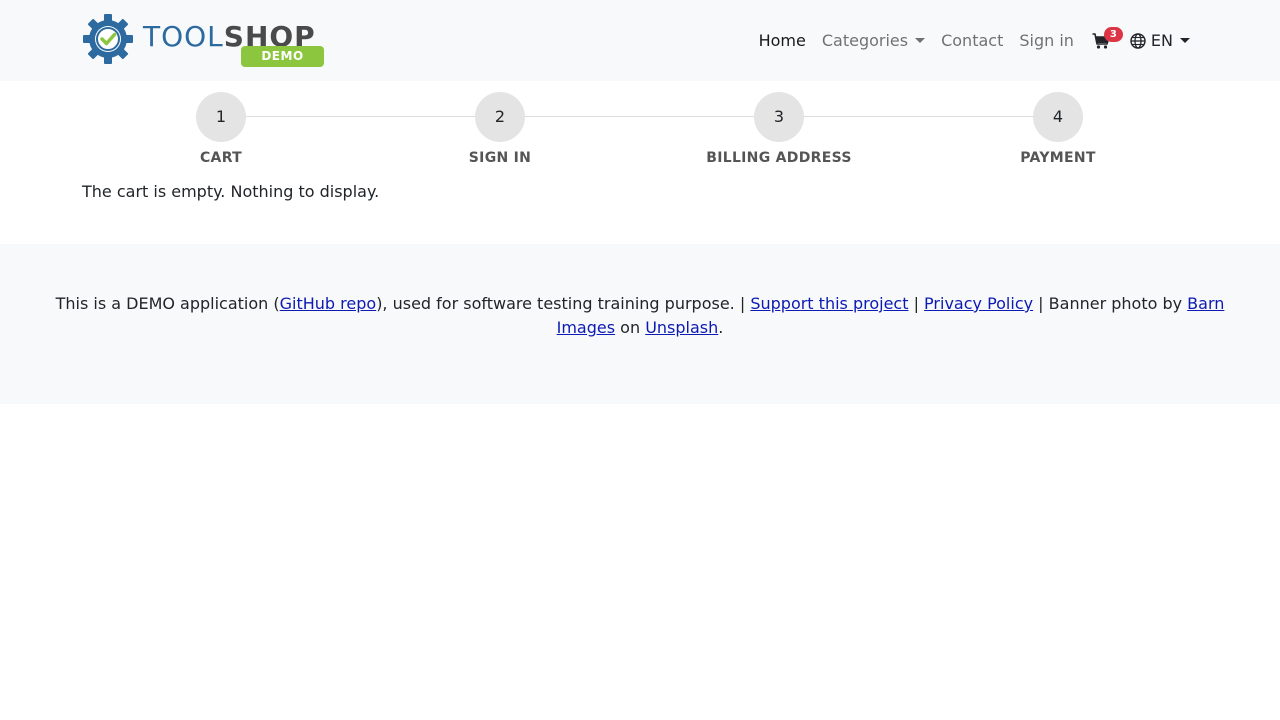 The image size is (1280, 720). What do you see at coordinates (640, 211) in the screenshot?
I see `cart-content: The cart is empty. Nothing to display.` at bounding box center [640, 211].